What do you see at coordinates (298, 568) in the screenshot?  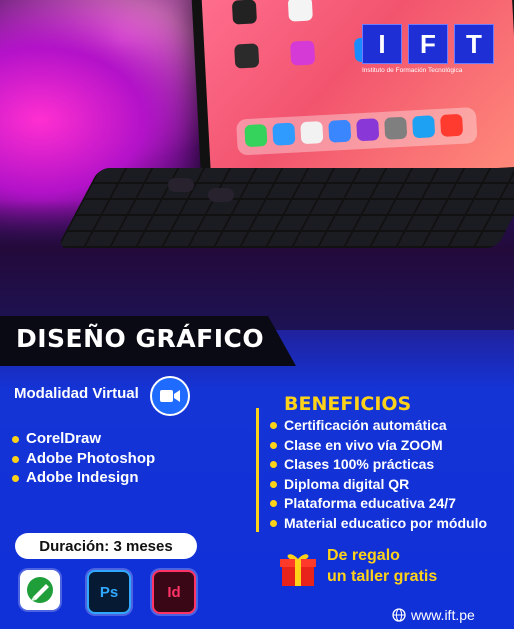 I see `gift-icon` at bounding box center [298, 568].